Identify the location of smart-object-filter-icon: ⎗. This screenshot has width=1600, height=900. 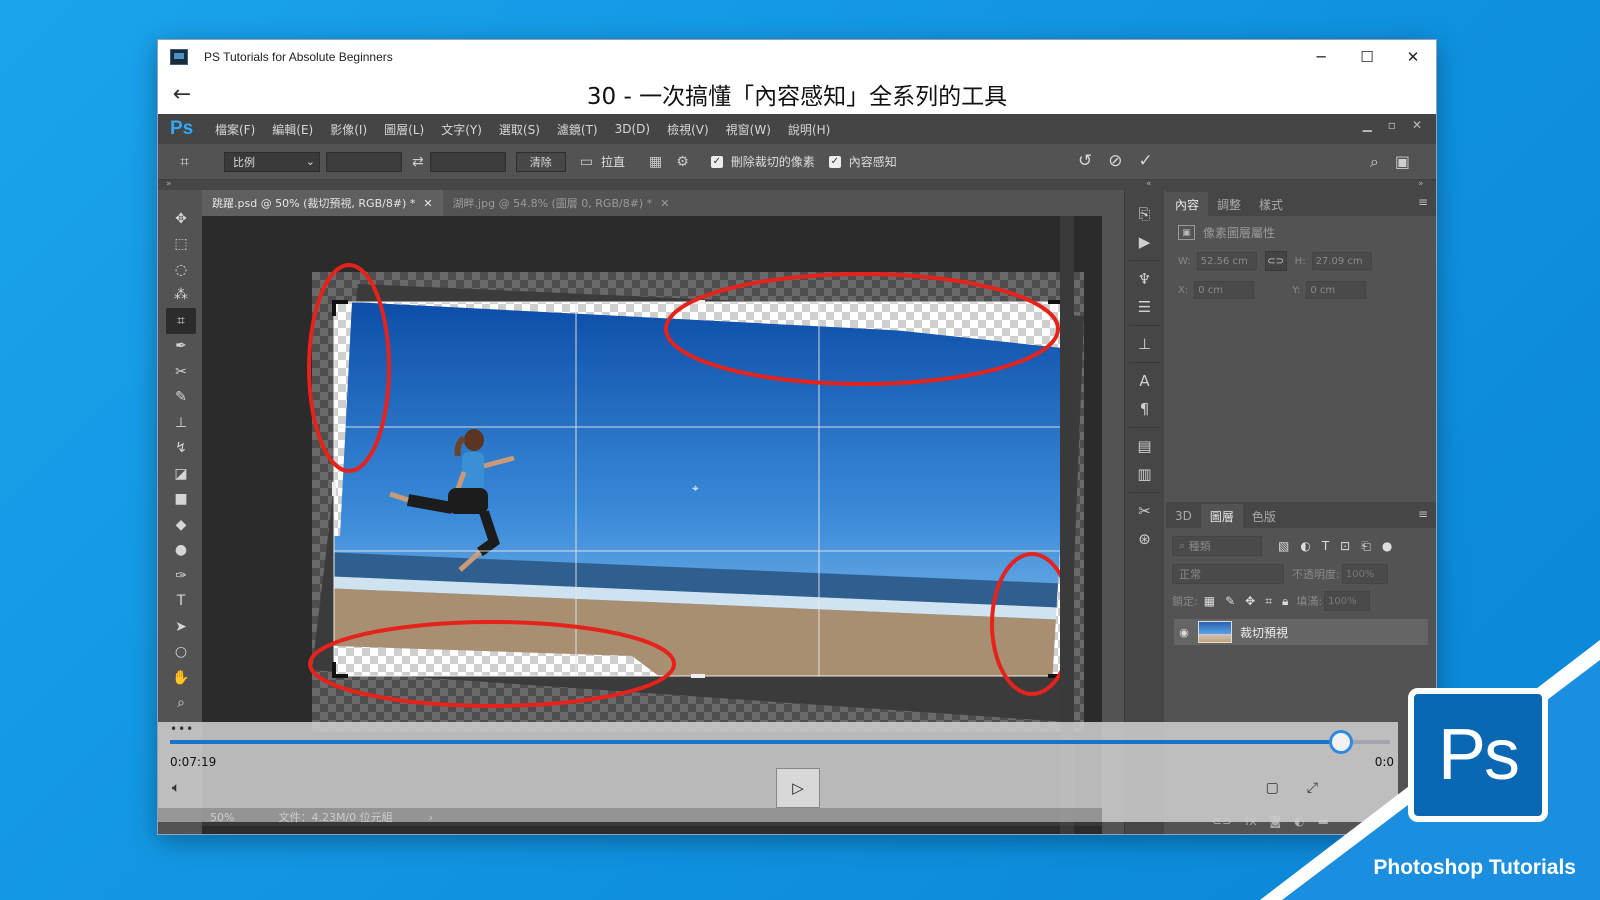
(1366, 546).